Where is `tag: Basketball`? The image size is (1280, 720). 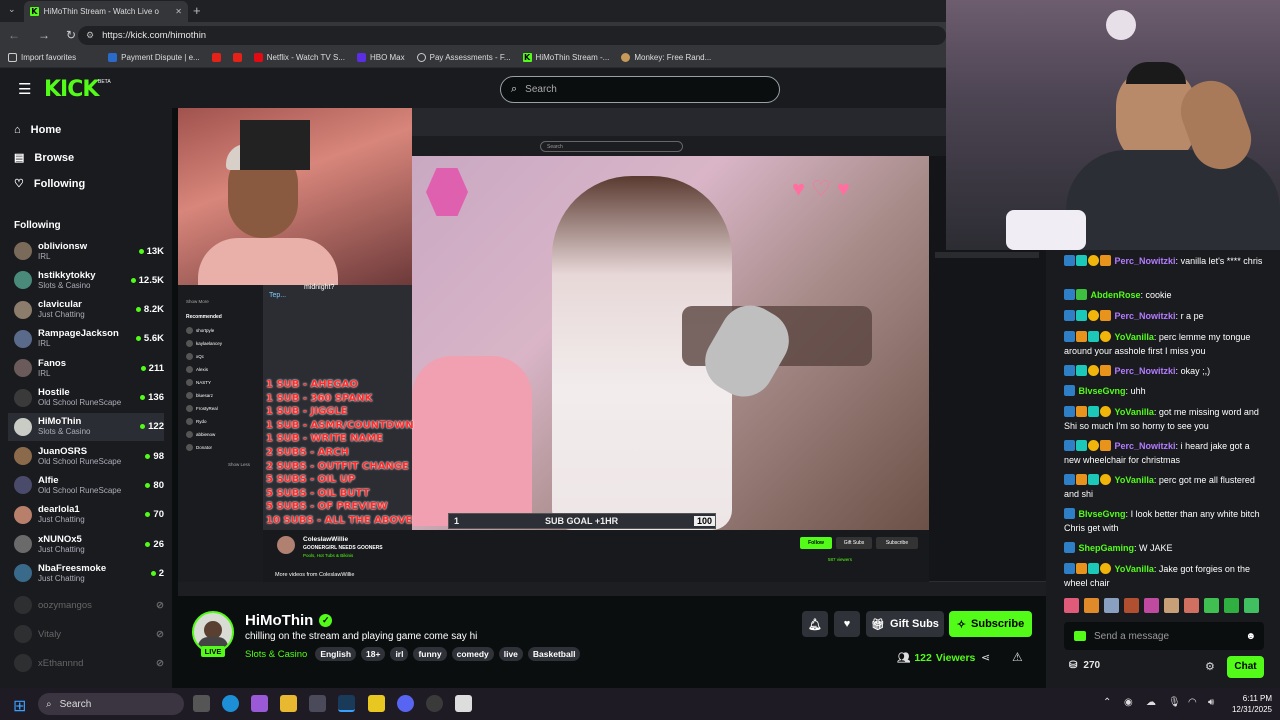
tag: Basketball is located at coordinates (554, 654).